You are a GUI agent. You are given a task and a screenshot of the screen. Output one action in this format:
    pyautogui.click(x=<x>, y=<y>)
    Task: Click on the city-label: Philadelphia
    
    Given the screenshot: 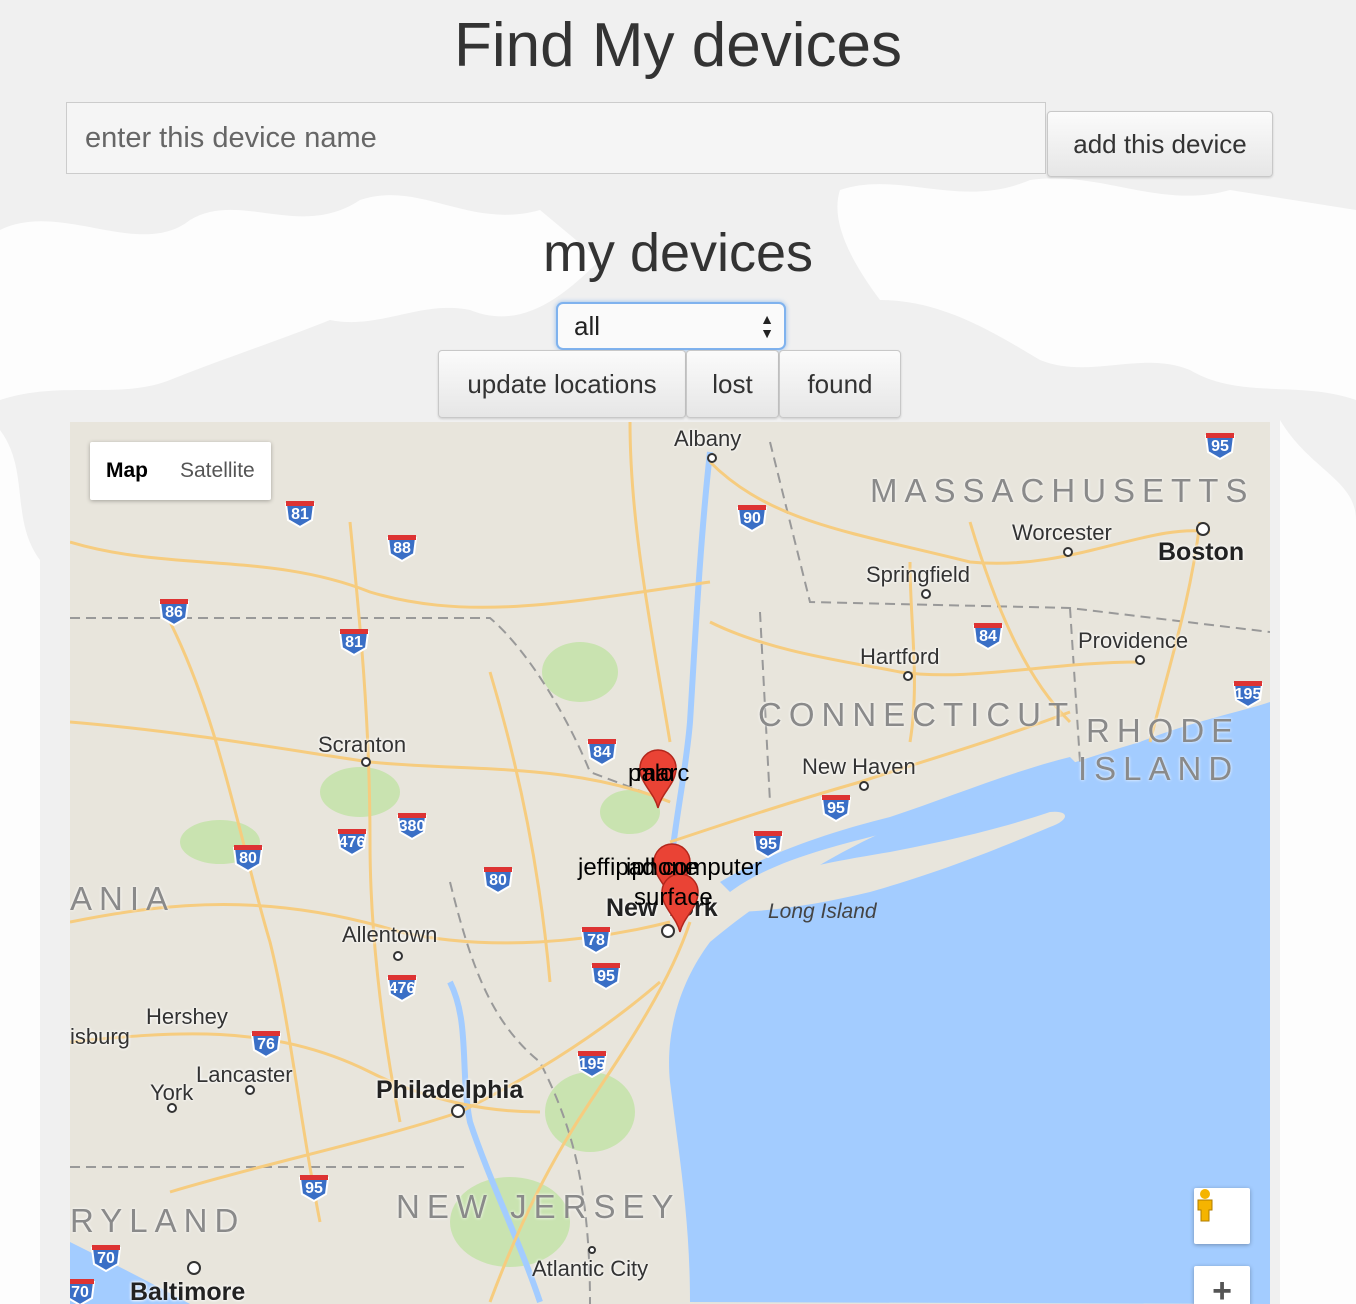 What is the action you would take?
    pyautogui.click(x=450, y=1090)
    